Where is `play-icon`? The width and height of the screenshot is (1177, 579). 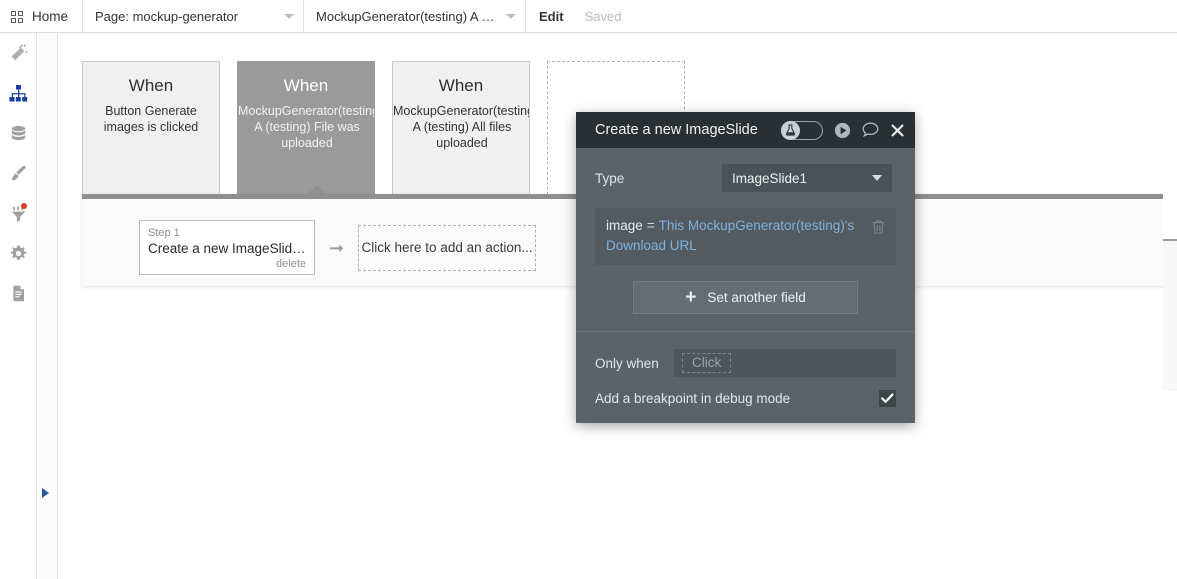 play-icon is located at coordinates (842, 130).